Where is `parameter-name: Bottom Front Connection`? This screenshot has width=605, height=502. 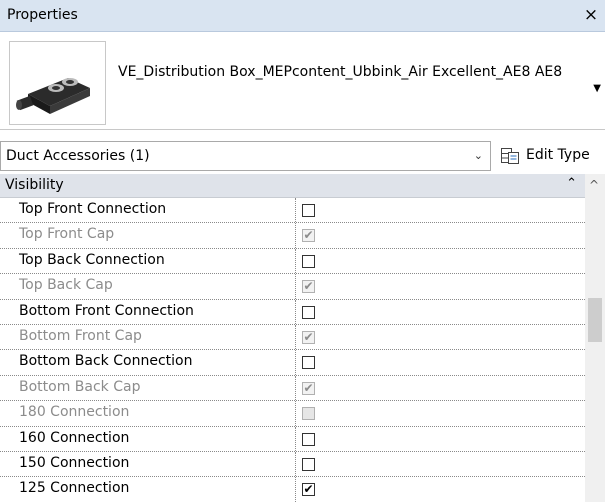
parameter-name: Bottom Front Connection is located at coordinates (156, 311).